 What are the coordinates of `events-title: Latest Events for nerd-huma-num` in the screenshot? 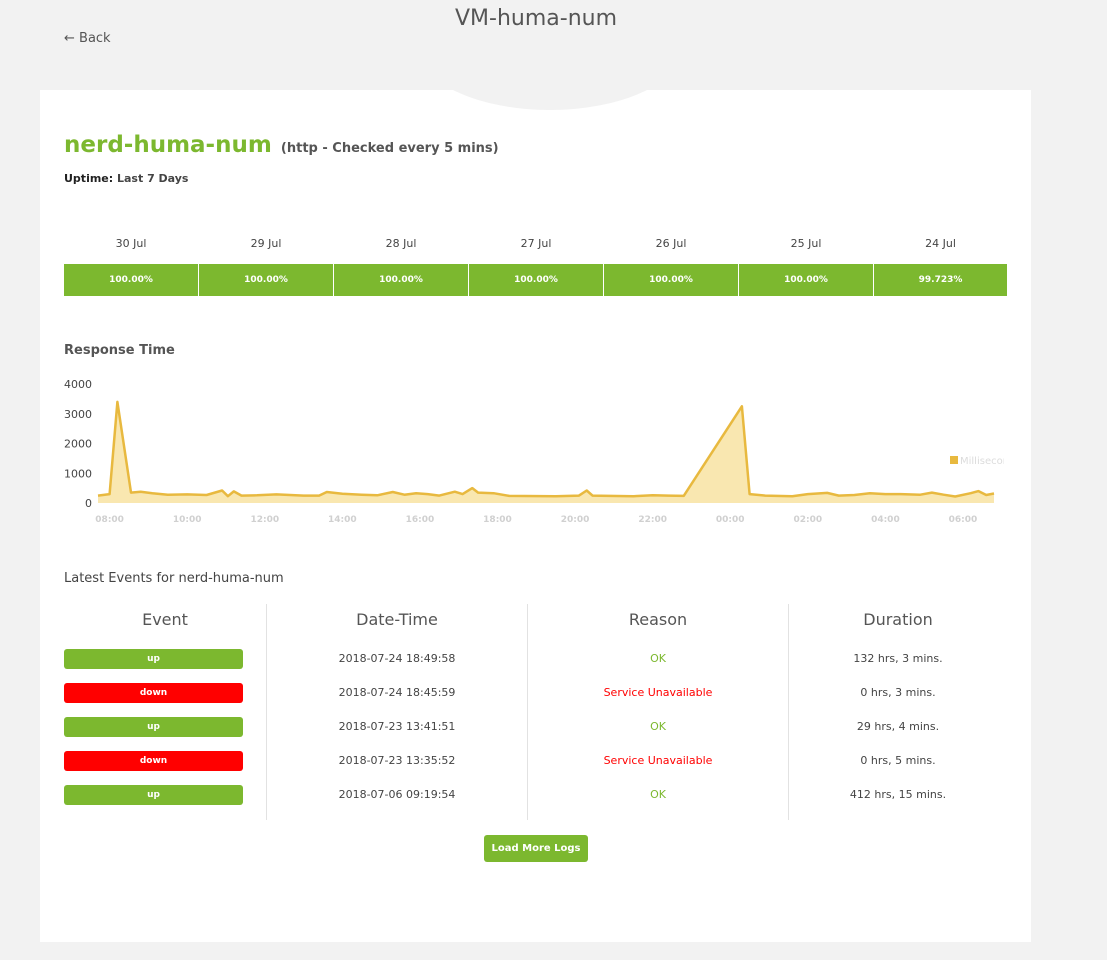 It's located at (174, 578).